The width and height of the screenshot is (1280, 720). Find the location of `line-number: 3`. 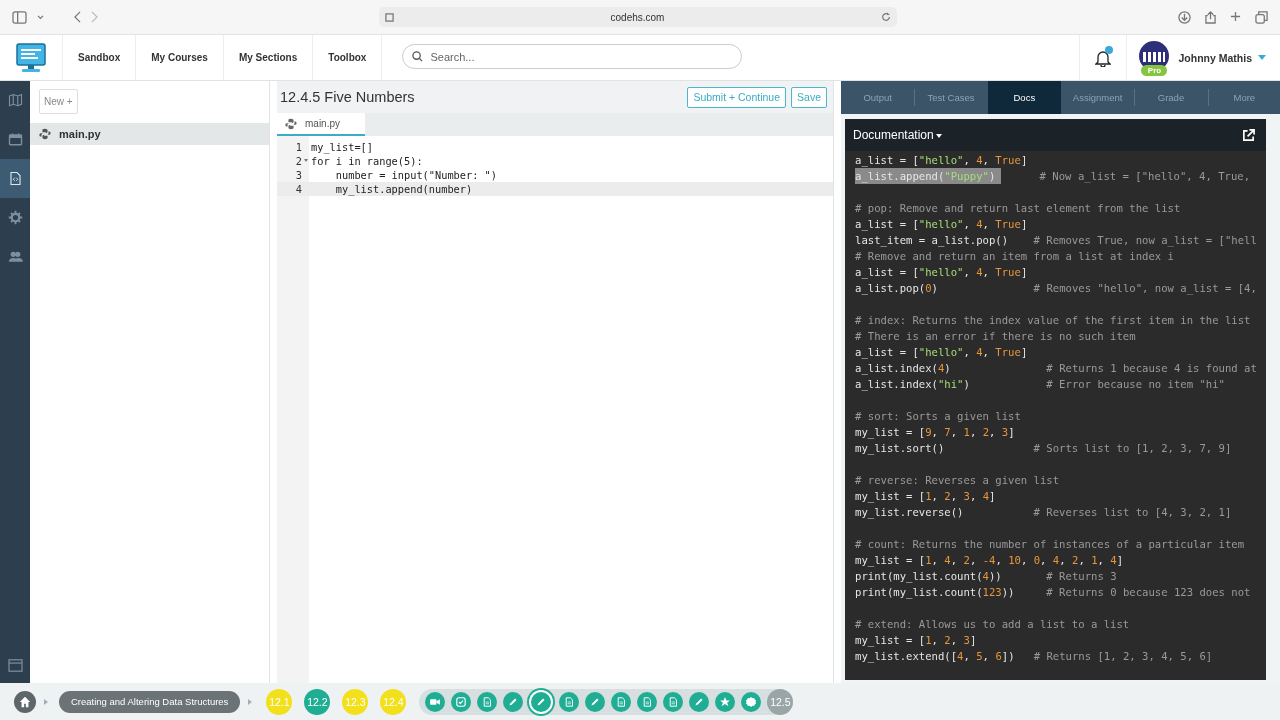

line-number: 3 is located at coordinates (298, 175).